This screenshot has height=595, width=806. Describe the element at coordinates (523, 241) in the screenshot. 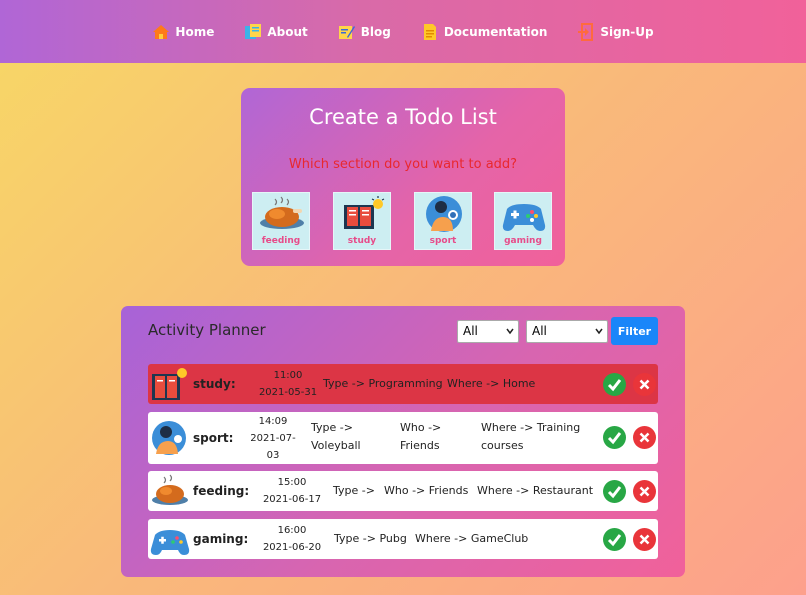

I see `section-gaming-label: gaming` at that location.